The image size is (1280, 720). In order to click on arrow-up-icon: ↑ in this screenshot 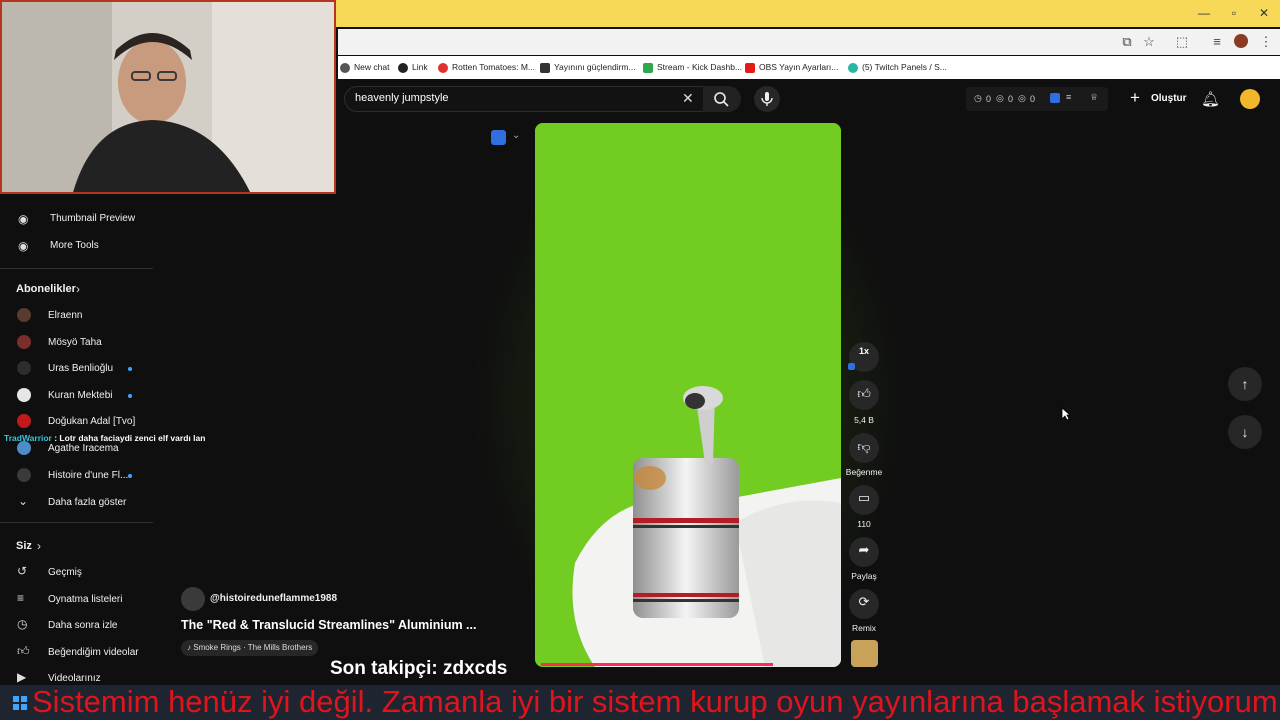, I will do `click(1245, 384)`.